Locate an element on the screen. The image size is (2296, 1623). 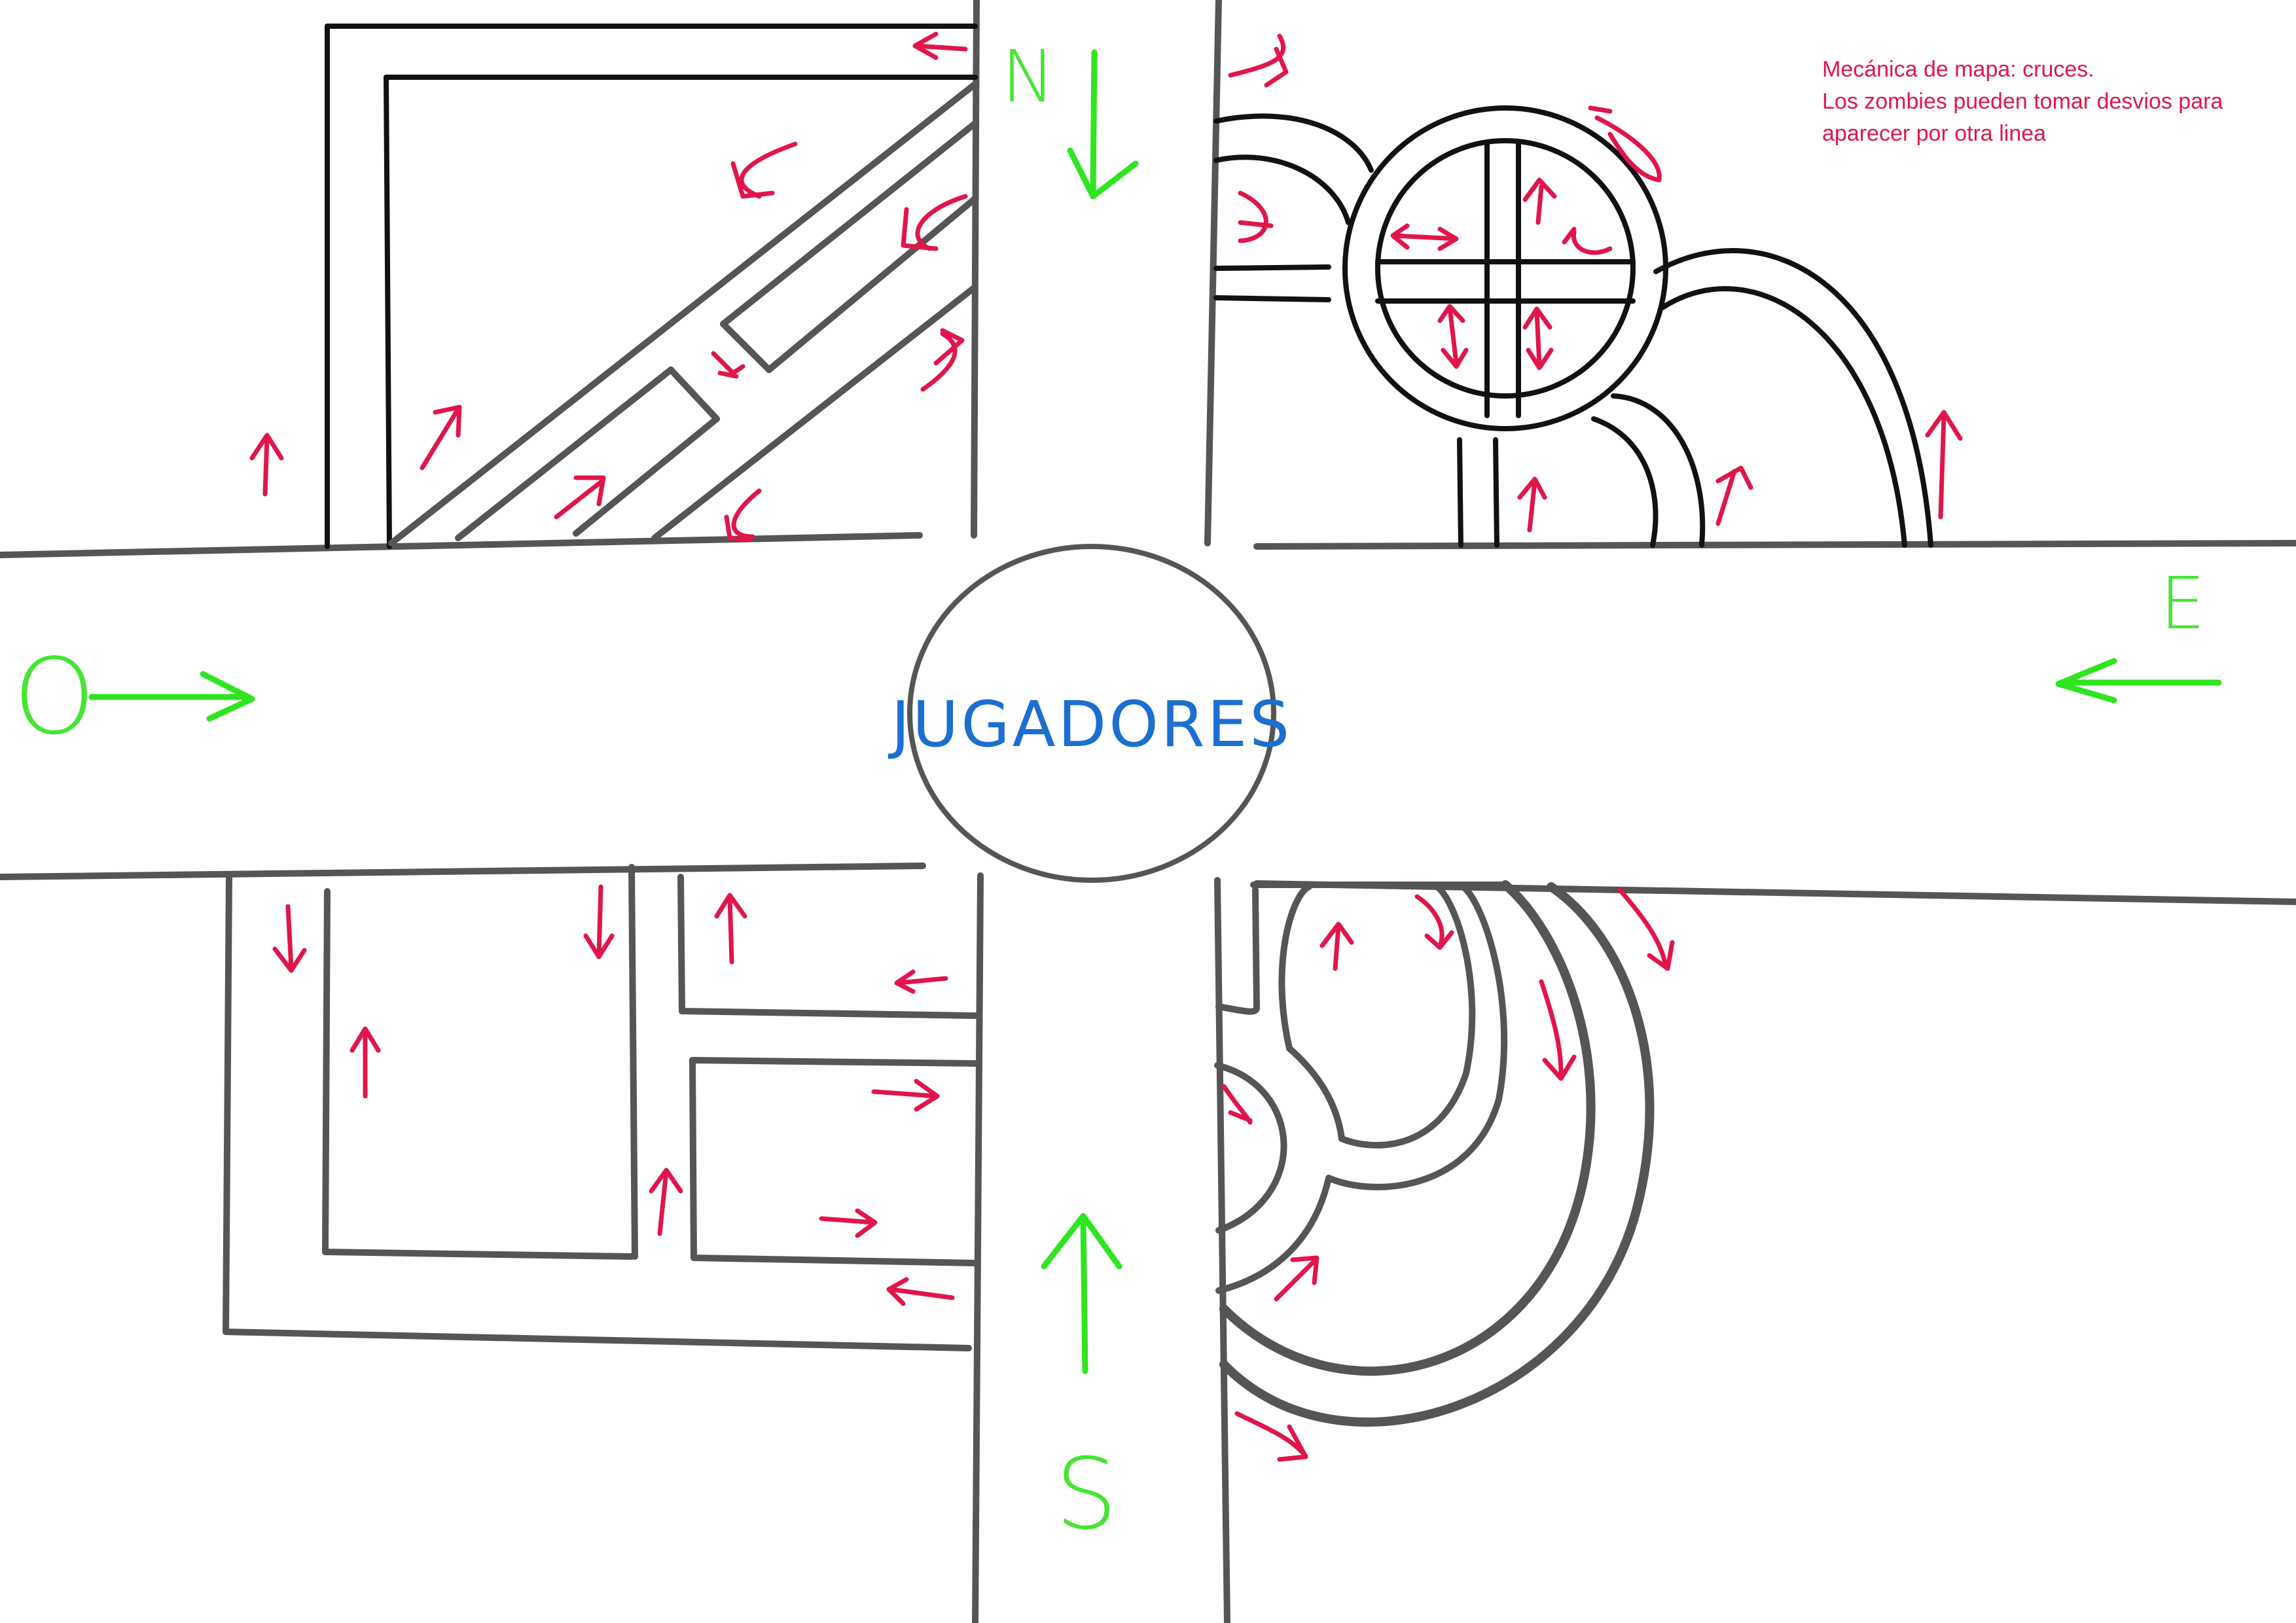
southeast-block is located at coordinates (1434, 1153).